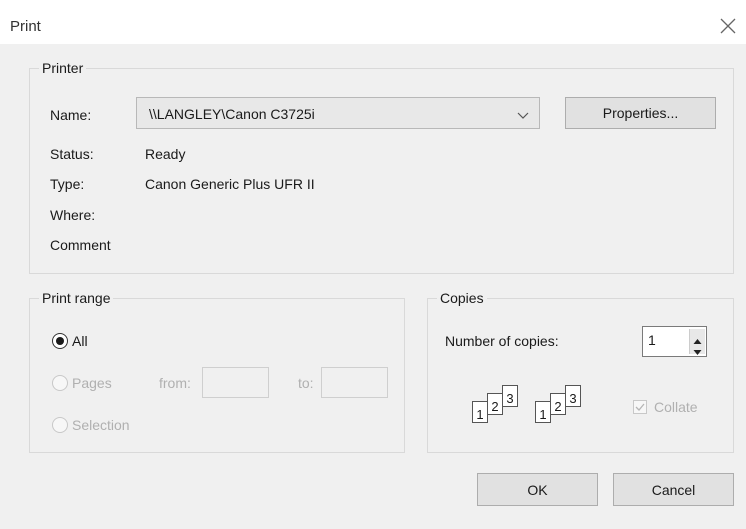 The image size is (746, 529). I want to click on printer-name-label: Name:, so click(71, 115).